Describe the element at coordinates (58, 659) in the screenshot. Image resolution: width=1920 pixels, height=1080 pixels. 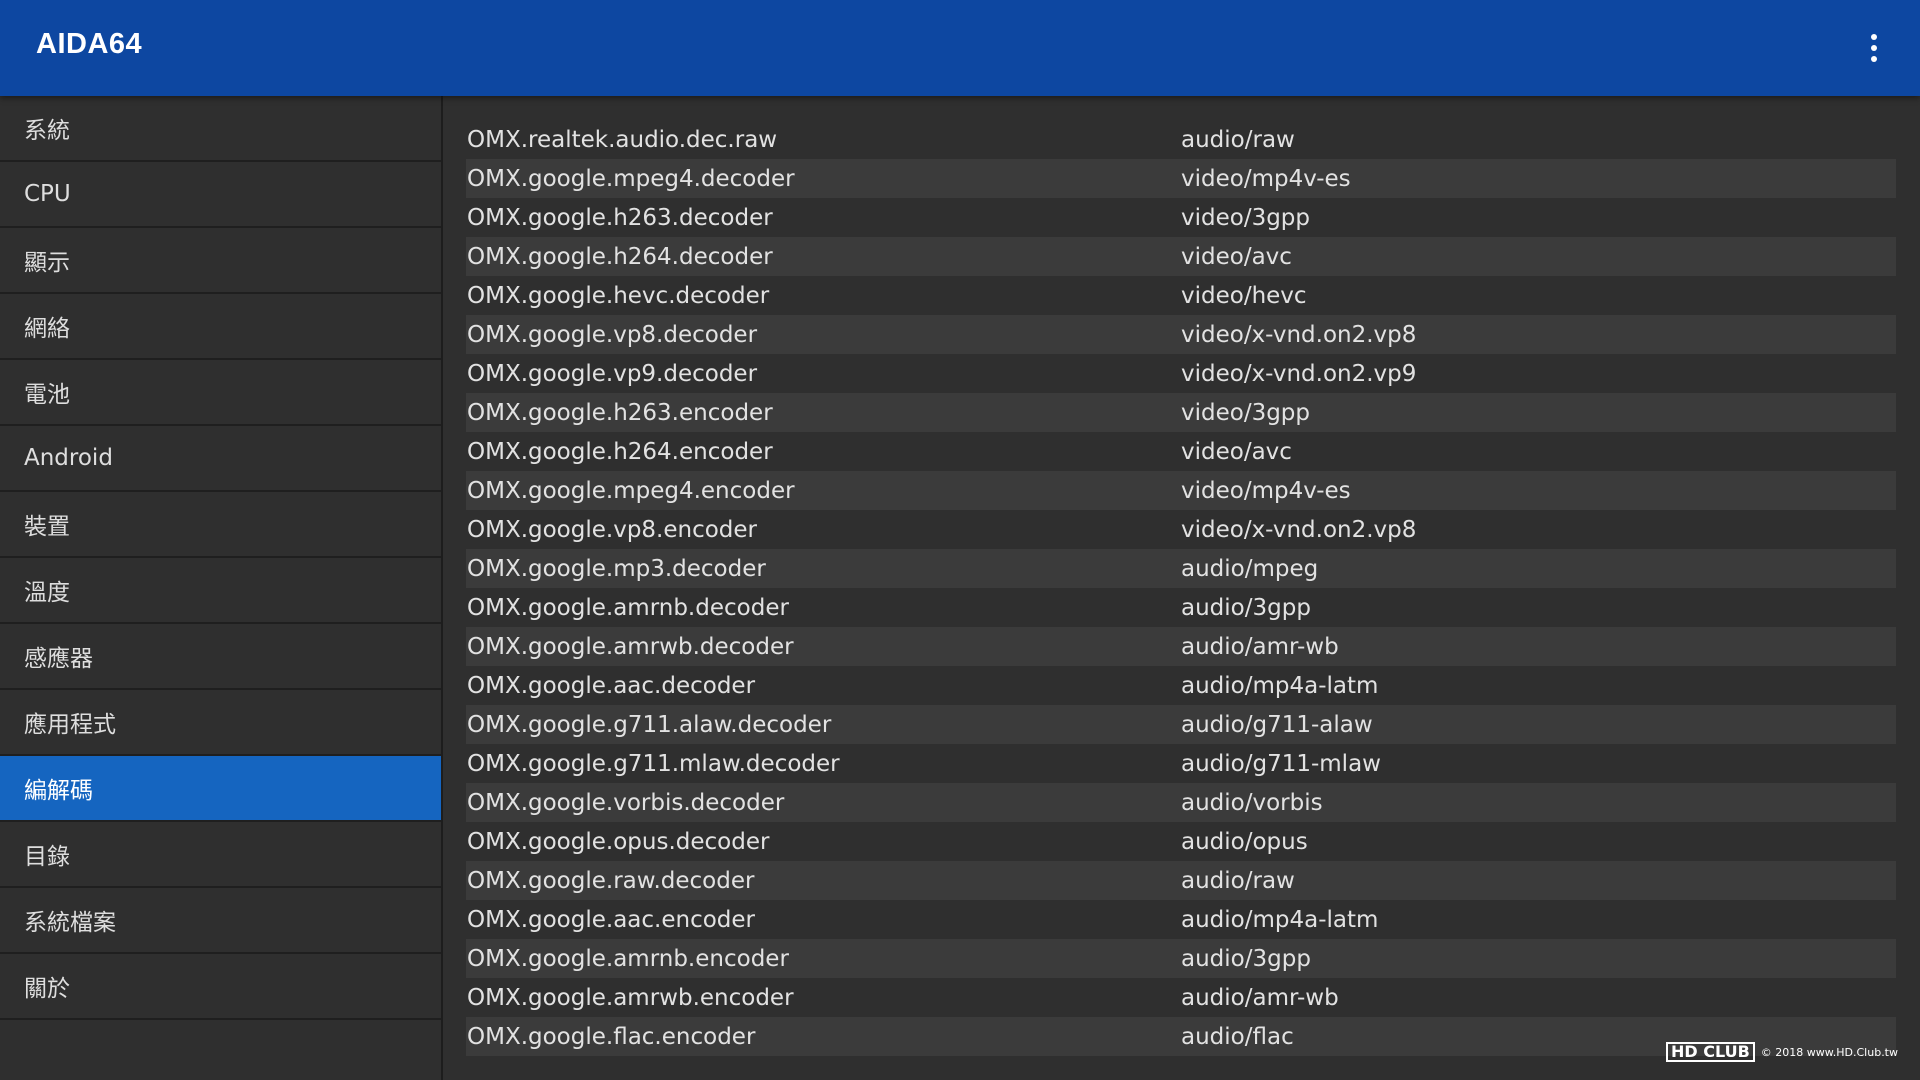
I see `sidebar-item-label: 感應器` at that location.